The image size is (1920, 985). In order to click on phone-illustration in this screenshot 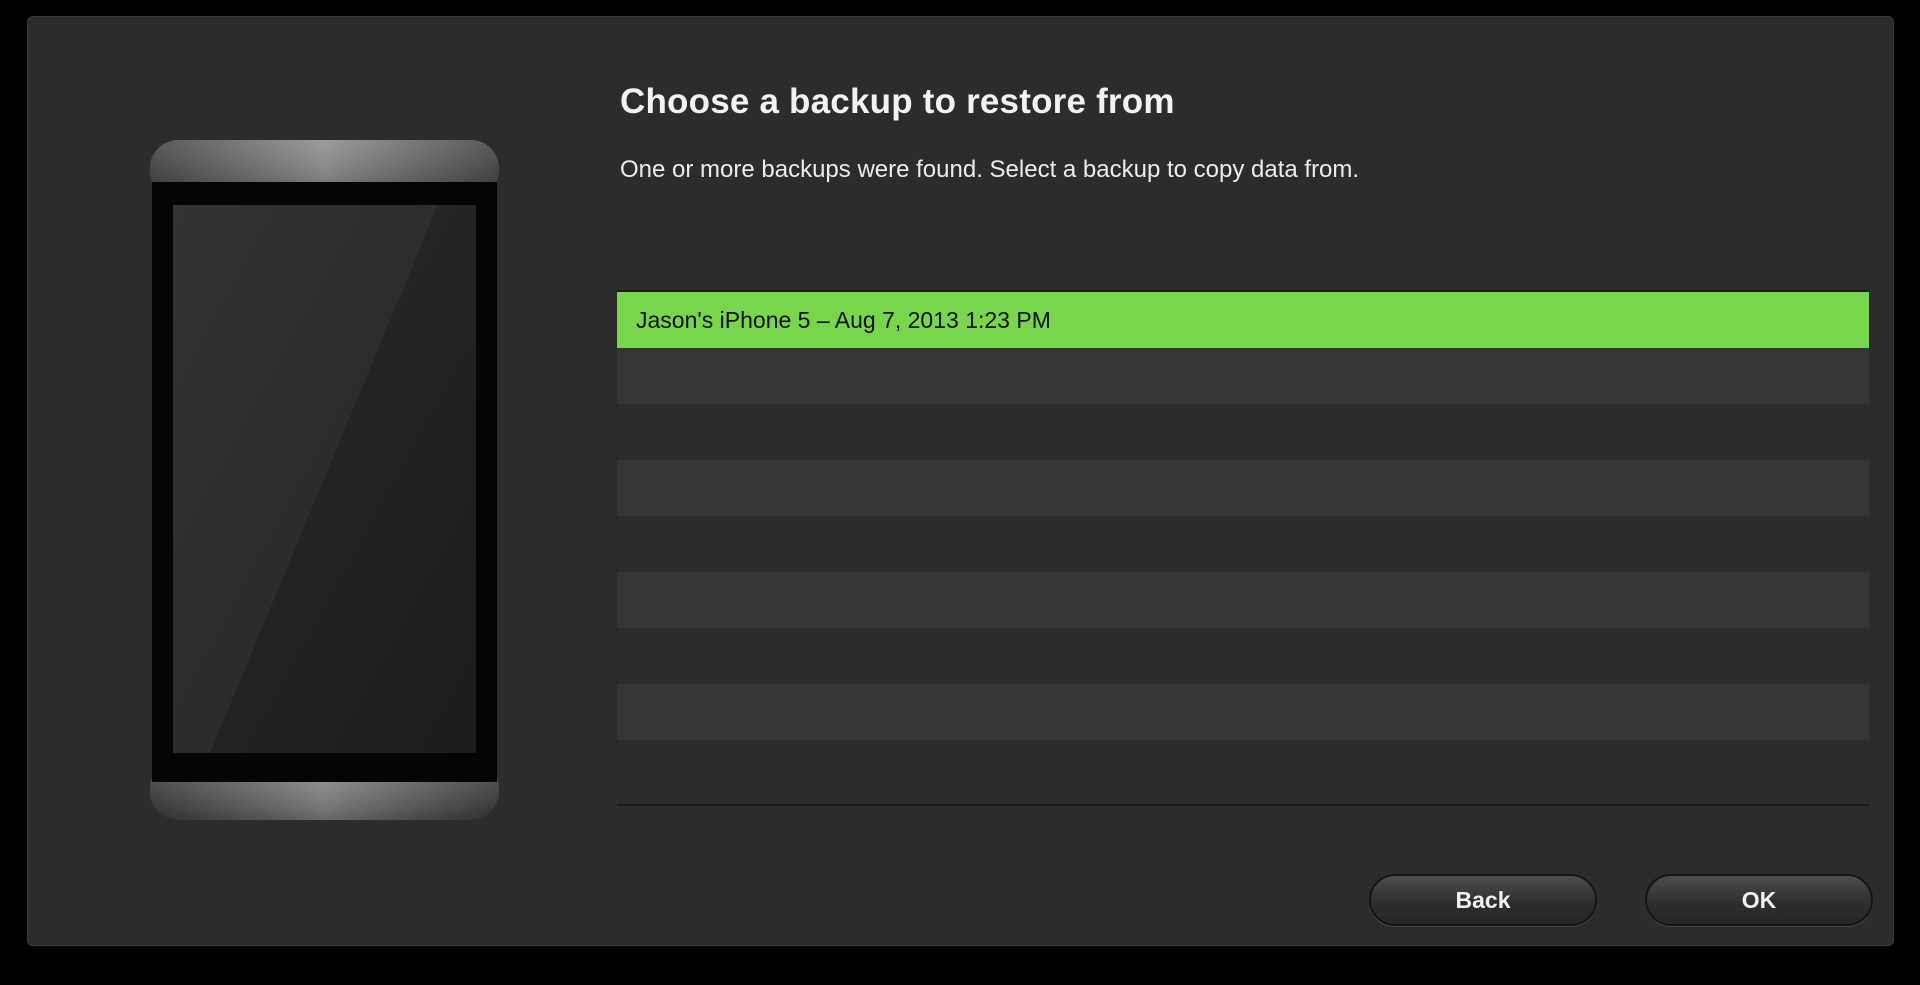, I will do `click(324, 480)`.